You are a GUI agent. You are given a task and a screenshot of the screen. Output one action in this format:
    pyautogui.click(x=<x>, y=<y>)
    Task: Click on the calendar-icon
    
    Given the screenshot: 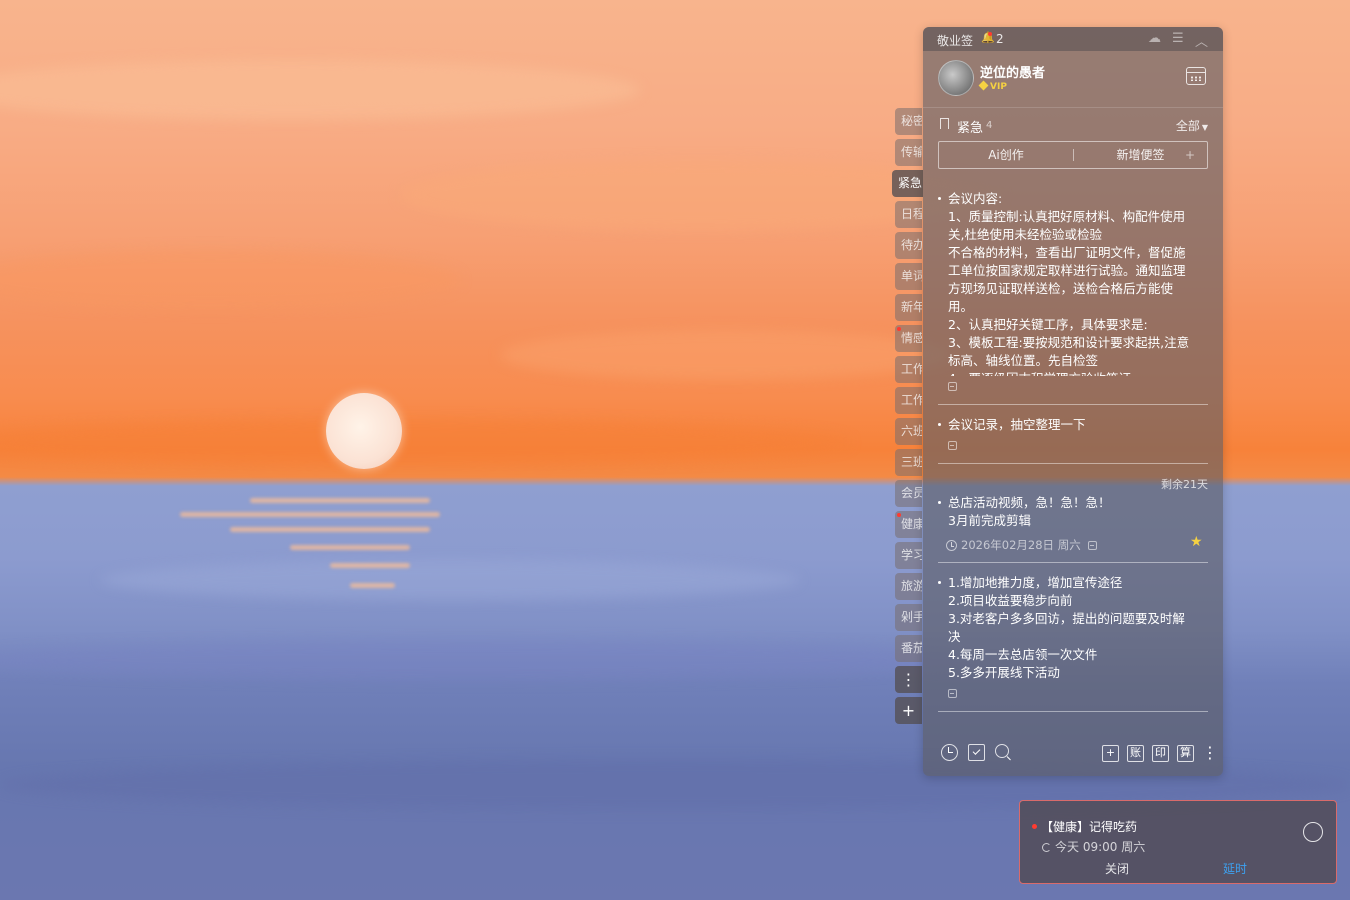 What is the action you would take?
    pyautogui.click(x=1196, y=76)
    